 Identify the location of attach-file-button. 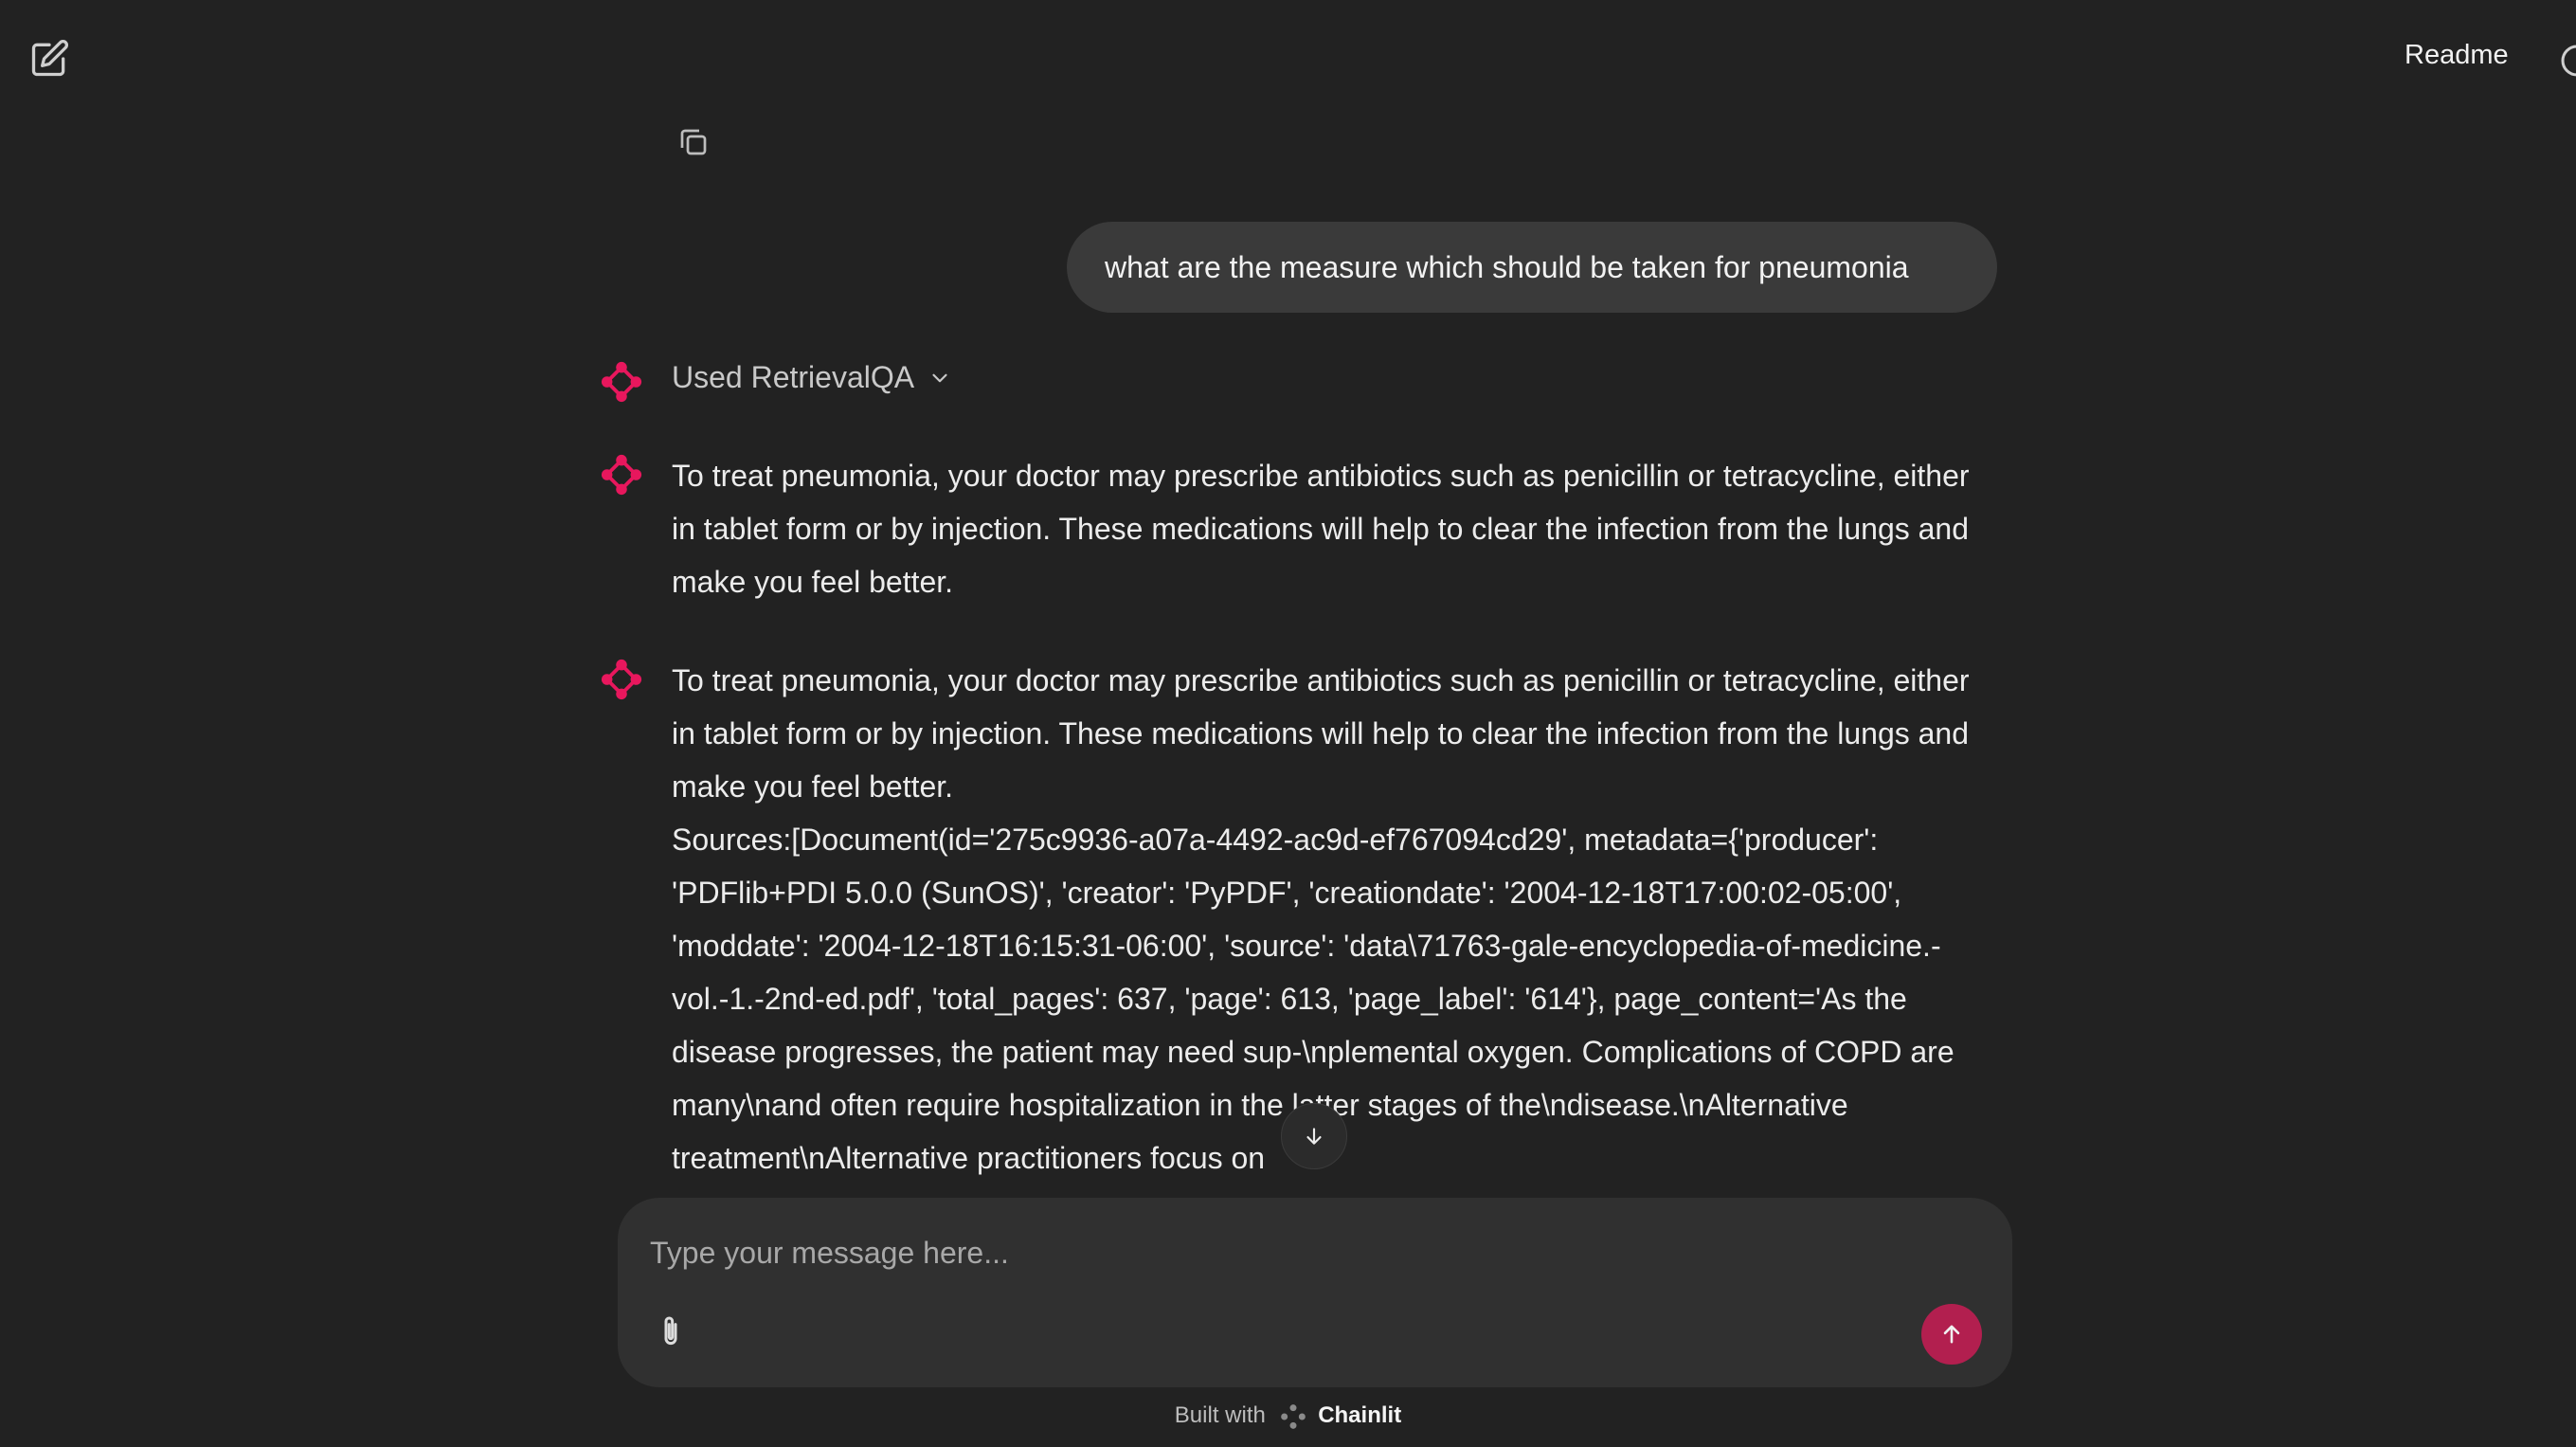
(673, 1333).